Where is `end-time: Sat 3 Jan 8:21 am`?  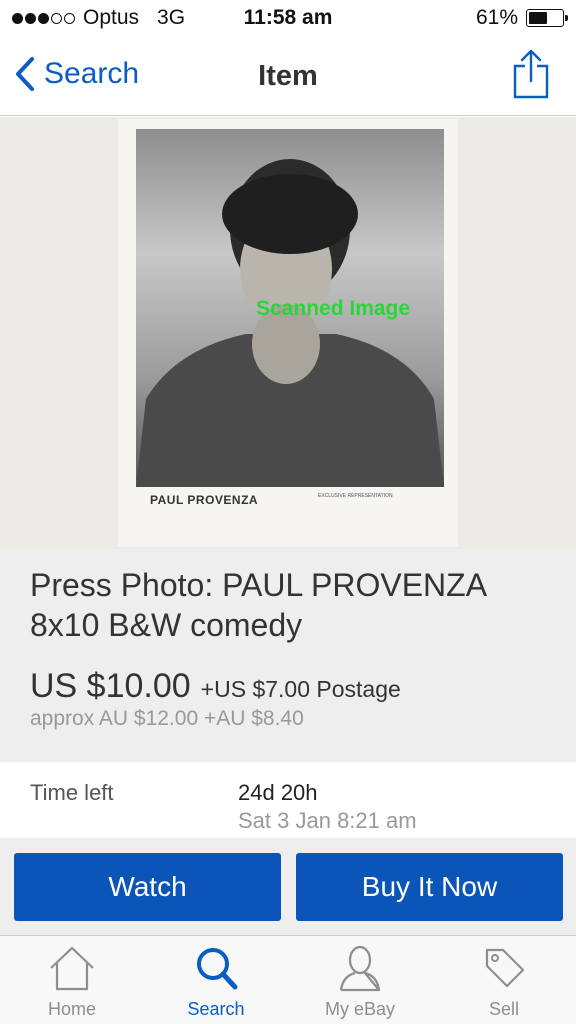 end-time: Sat 3 Jan 8:21 am is located at coordinates (327, 820).